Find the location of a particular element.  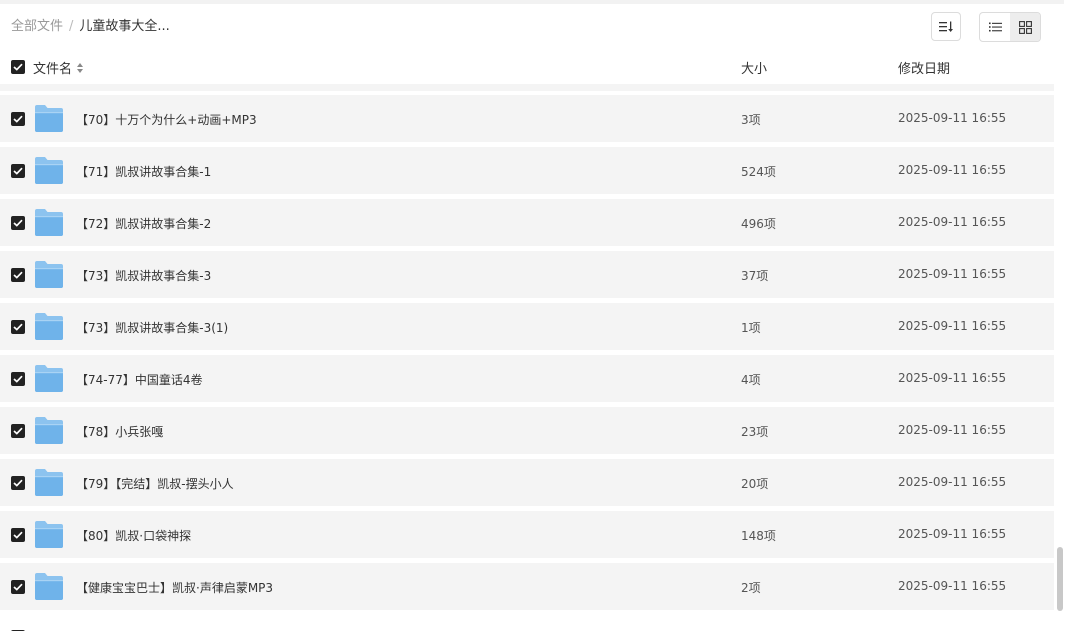

sort-button is located at coordinates (946, 26).